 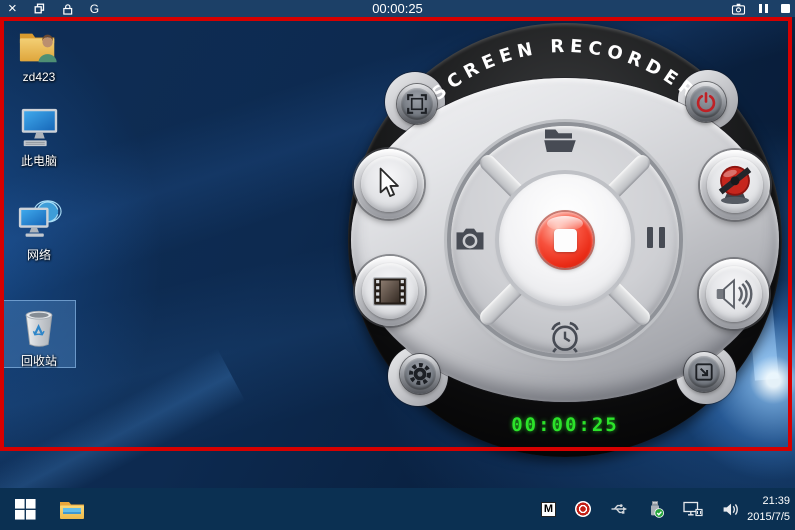 What do you see at coordinates (693, 509) in the screenshot?
I see `network-tray-icon` at bounding box center [693, 509].